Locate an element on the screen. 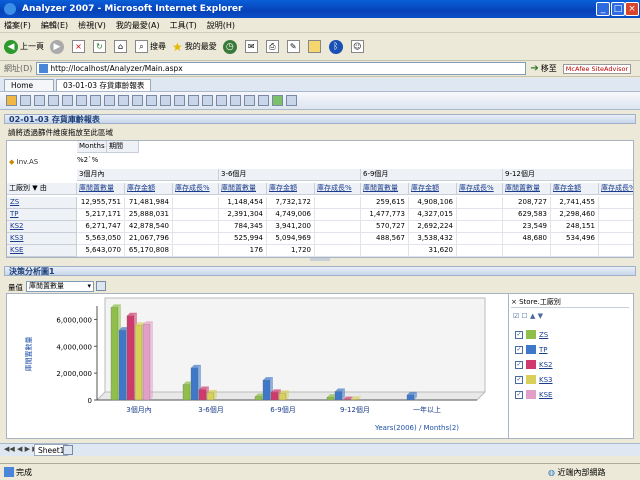  menu-edit: 編輯(E) is located at coordinates (54, 25).